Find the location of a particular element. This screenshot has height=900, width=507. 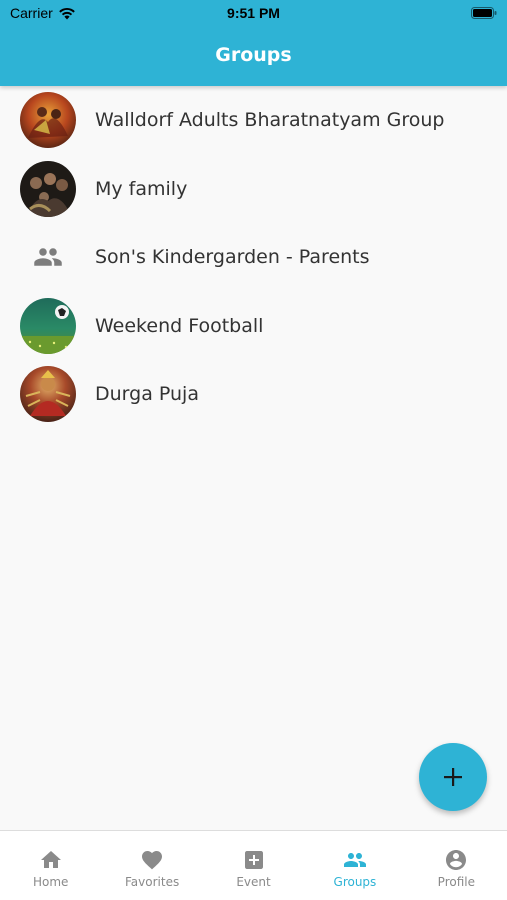

bottom-nav: Home Favorites Event Groups Profile is located at coordinates (253, 865).